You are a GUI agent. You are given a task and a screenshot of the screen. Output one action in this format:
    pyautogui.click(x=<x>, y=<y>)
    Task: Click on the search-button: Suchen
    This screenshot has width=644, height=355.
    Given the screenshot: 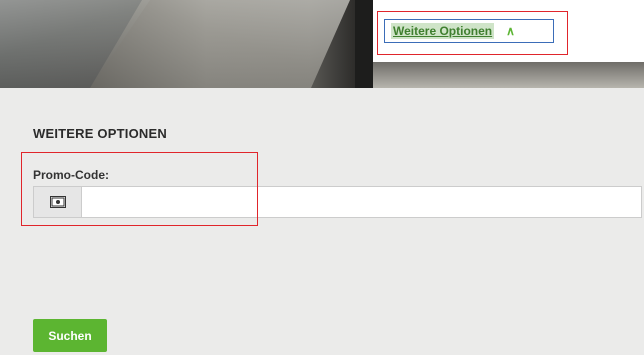 What is the action you would take?
    pyautogui.click(x=70, y=335)
    